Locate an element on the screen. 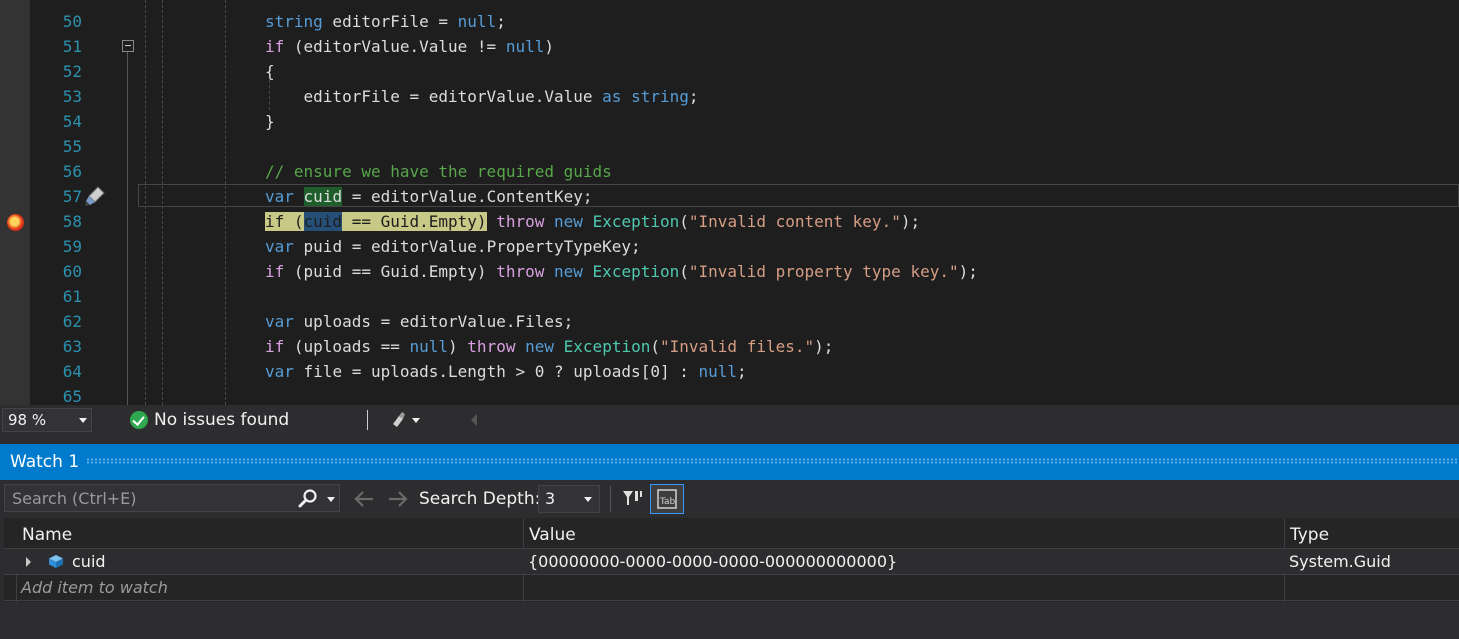 The image size is (1459, 639). code-line: var cuid = editorValue.ContentKey; is located at coordinates (429, 196).